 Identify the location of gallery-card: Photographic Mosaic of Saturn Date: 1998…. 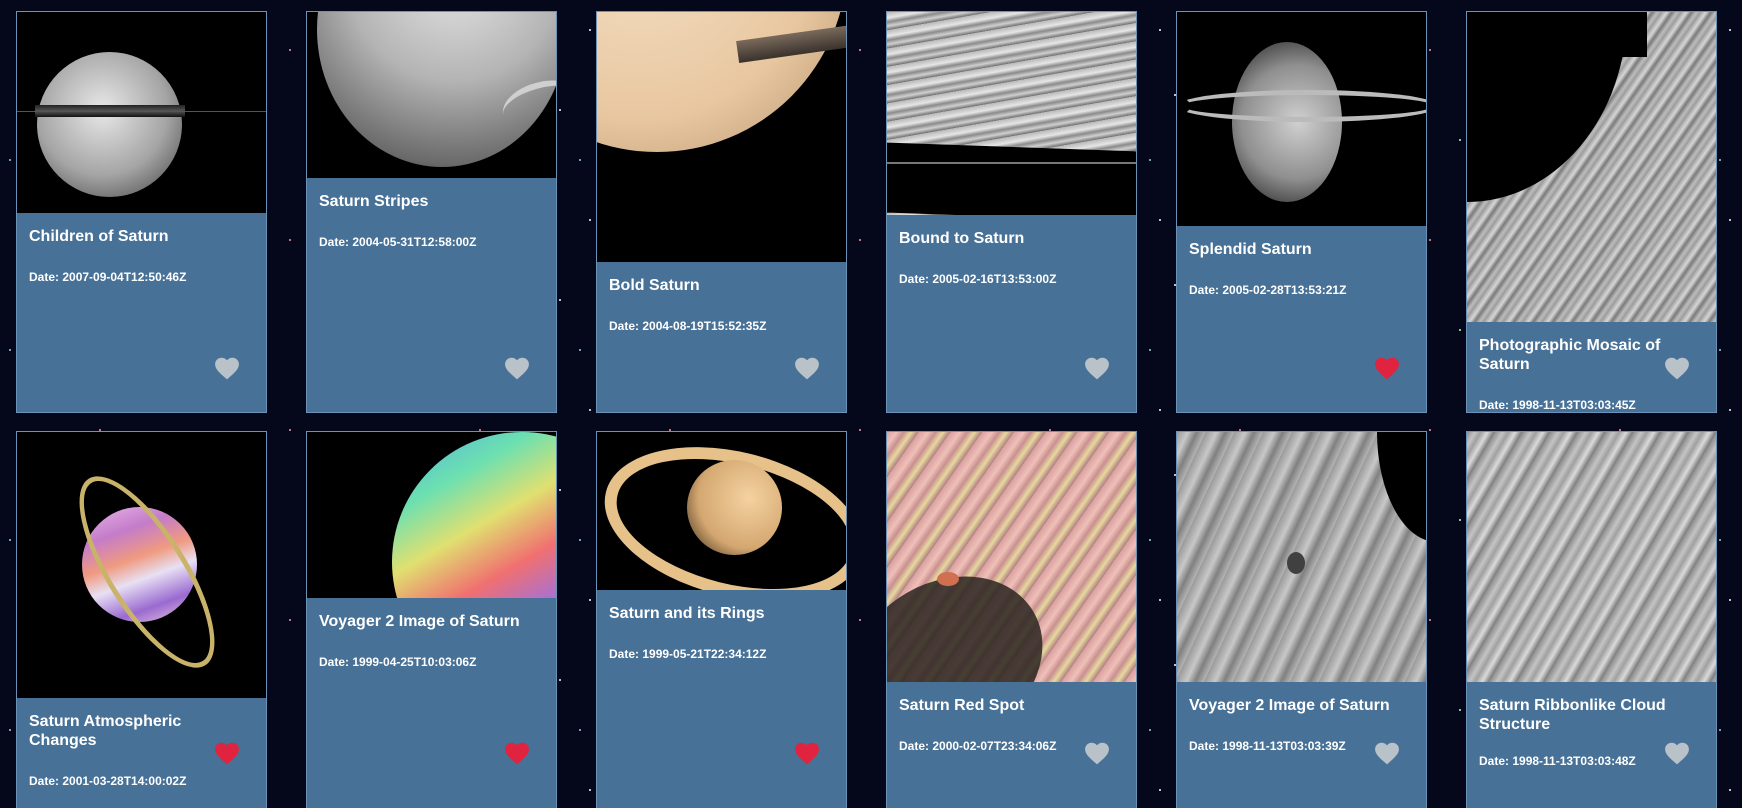
(1591, 212).